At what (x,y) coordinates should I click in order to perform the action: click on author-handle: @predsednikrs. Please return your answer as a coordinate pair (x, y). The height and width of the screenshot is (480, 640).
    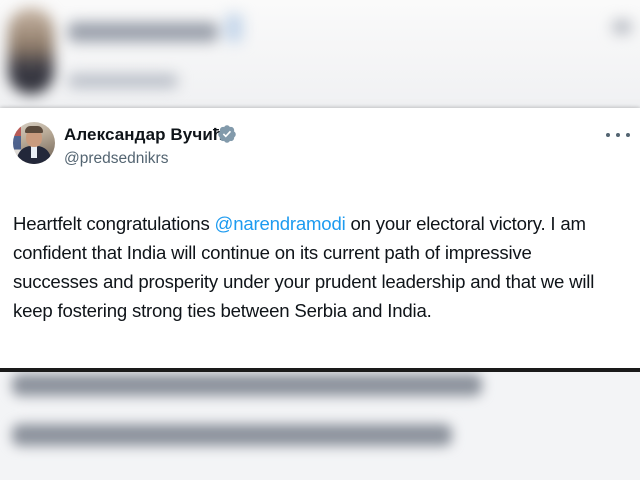
    Looking at the image, I should click on (116, 159).